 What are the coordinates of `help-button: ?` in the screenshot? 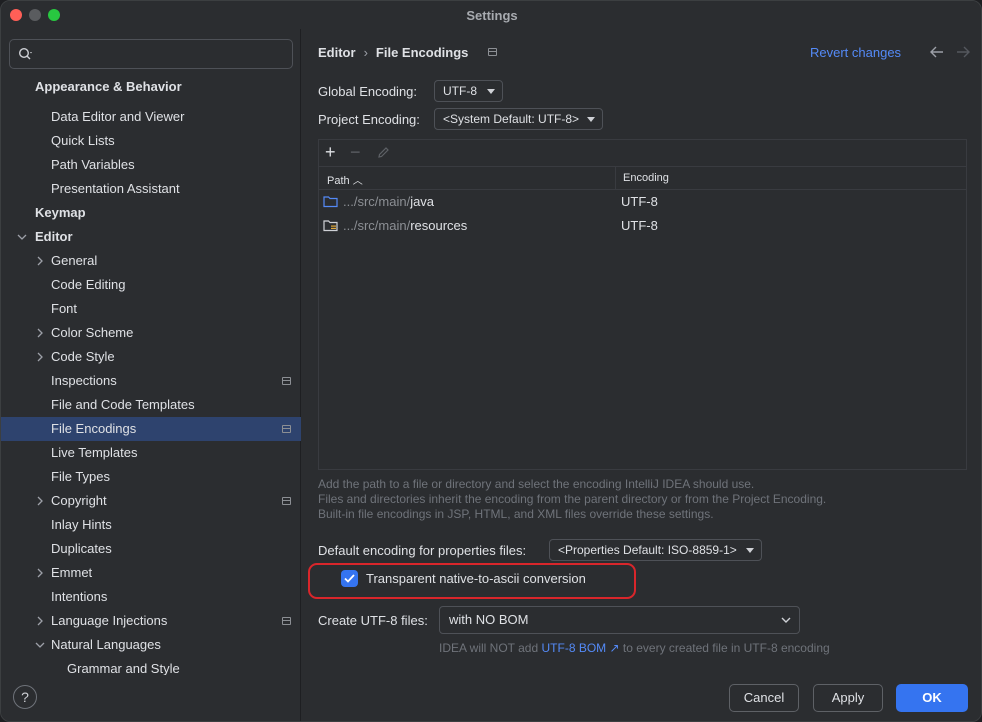 It's located at (25, 697).